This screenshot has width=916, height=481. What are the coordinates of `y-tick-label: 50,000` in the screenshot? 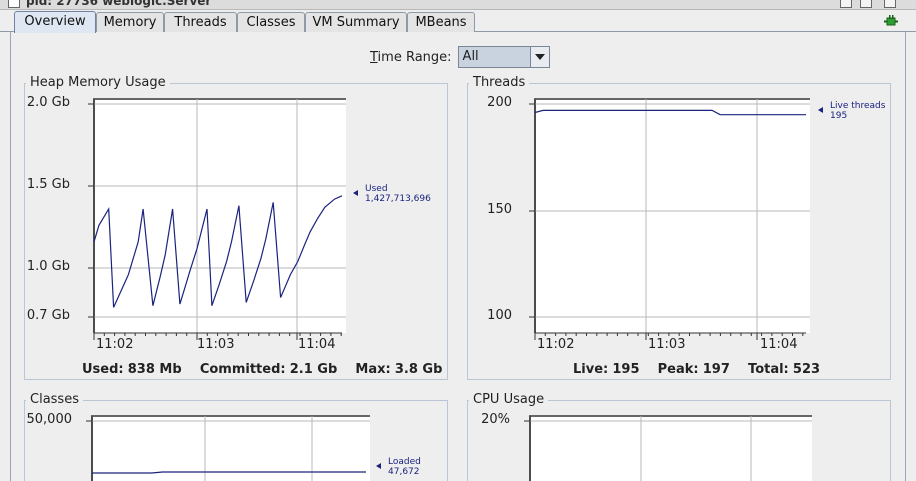 It's located at (49, 419).